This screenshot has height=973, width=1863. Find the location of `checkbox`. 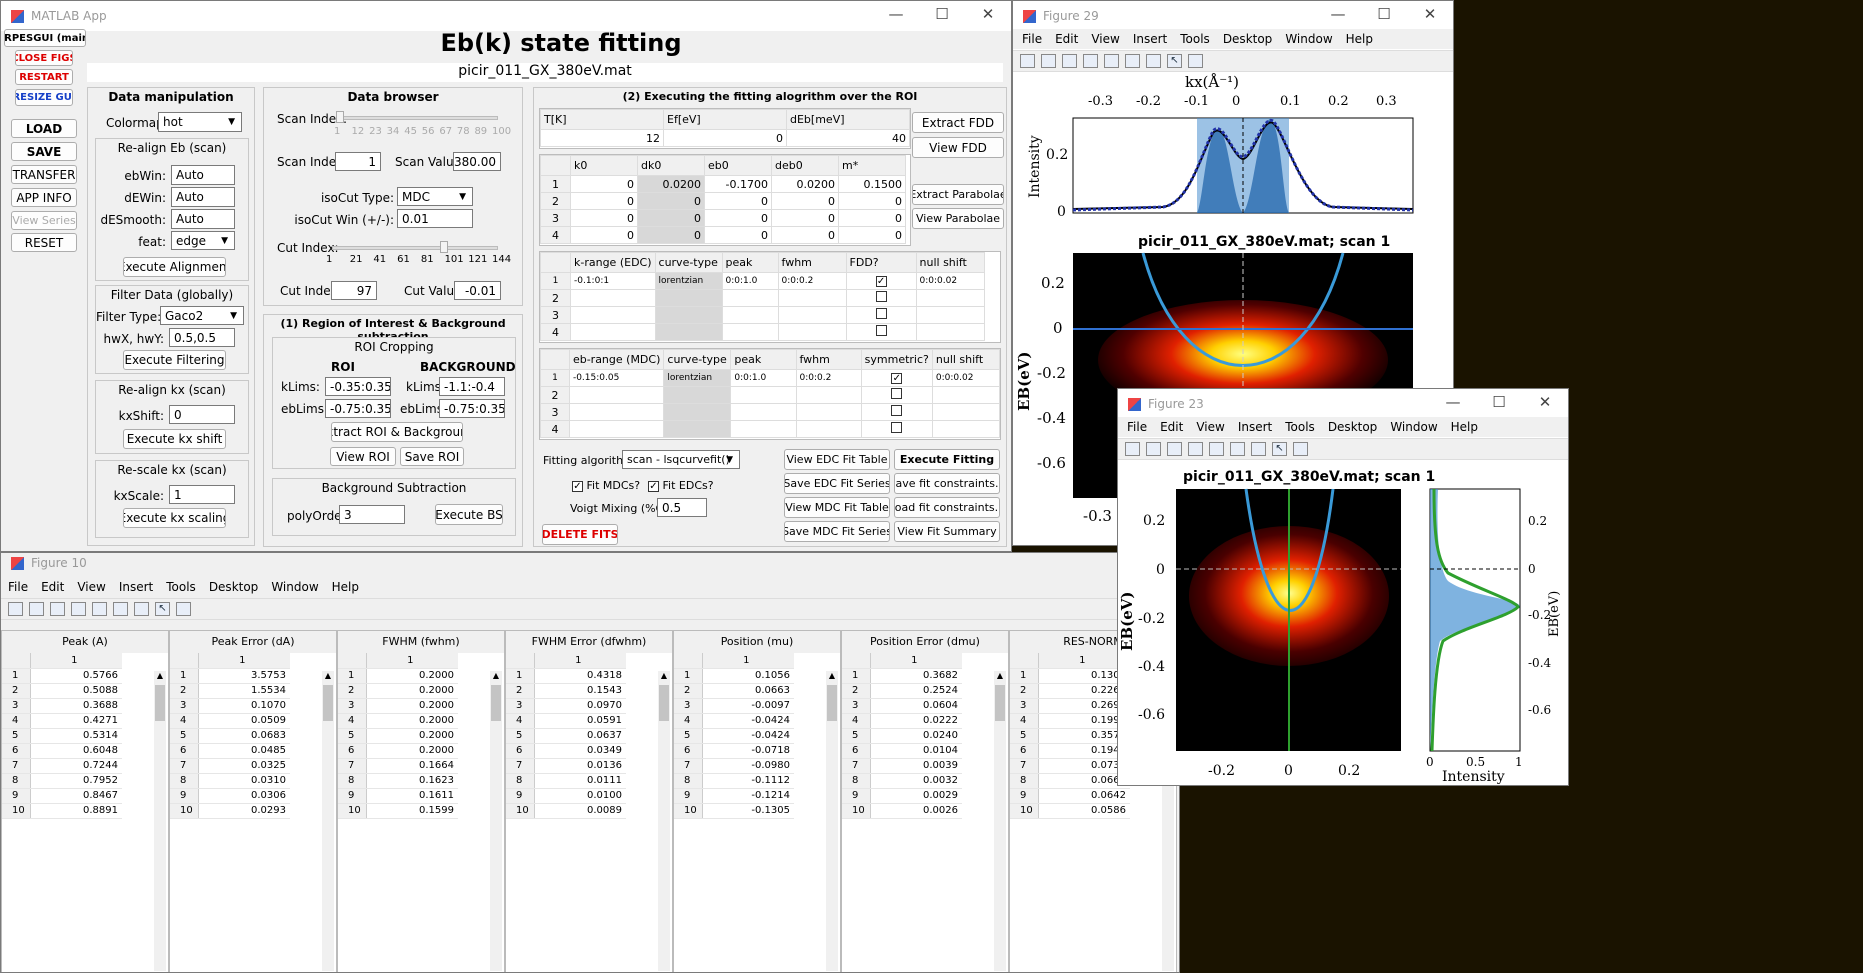

checkbox is located at coordinates (897, 427).